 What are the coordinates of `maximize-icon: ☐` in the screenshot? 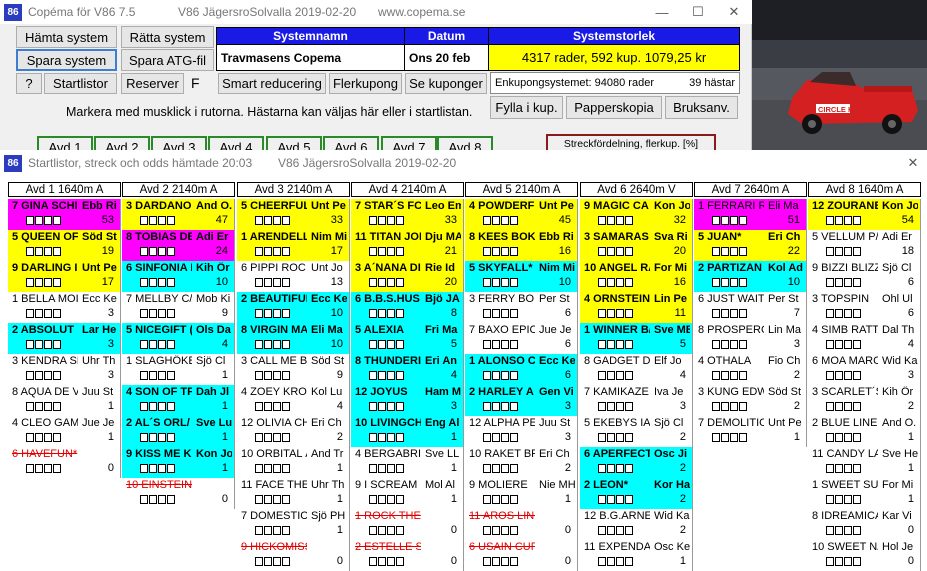 It's located at (698, 12).